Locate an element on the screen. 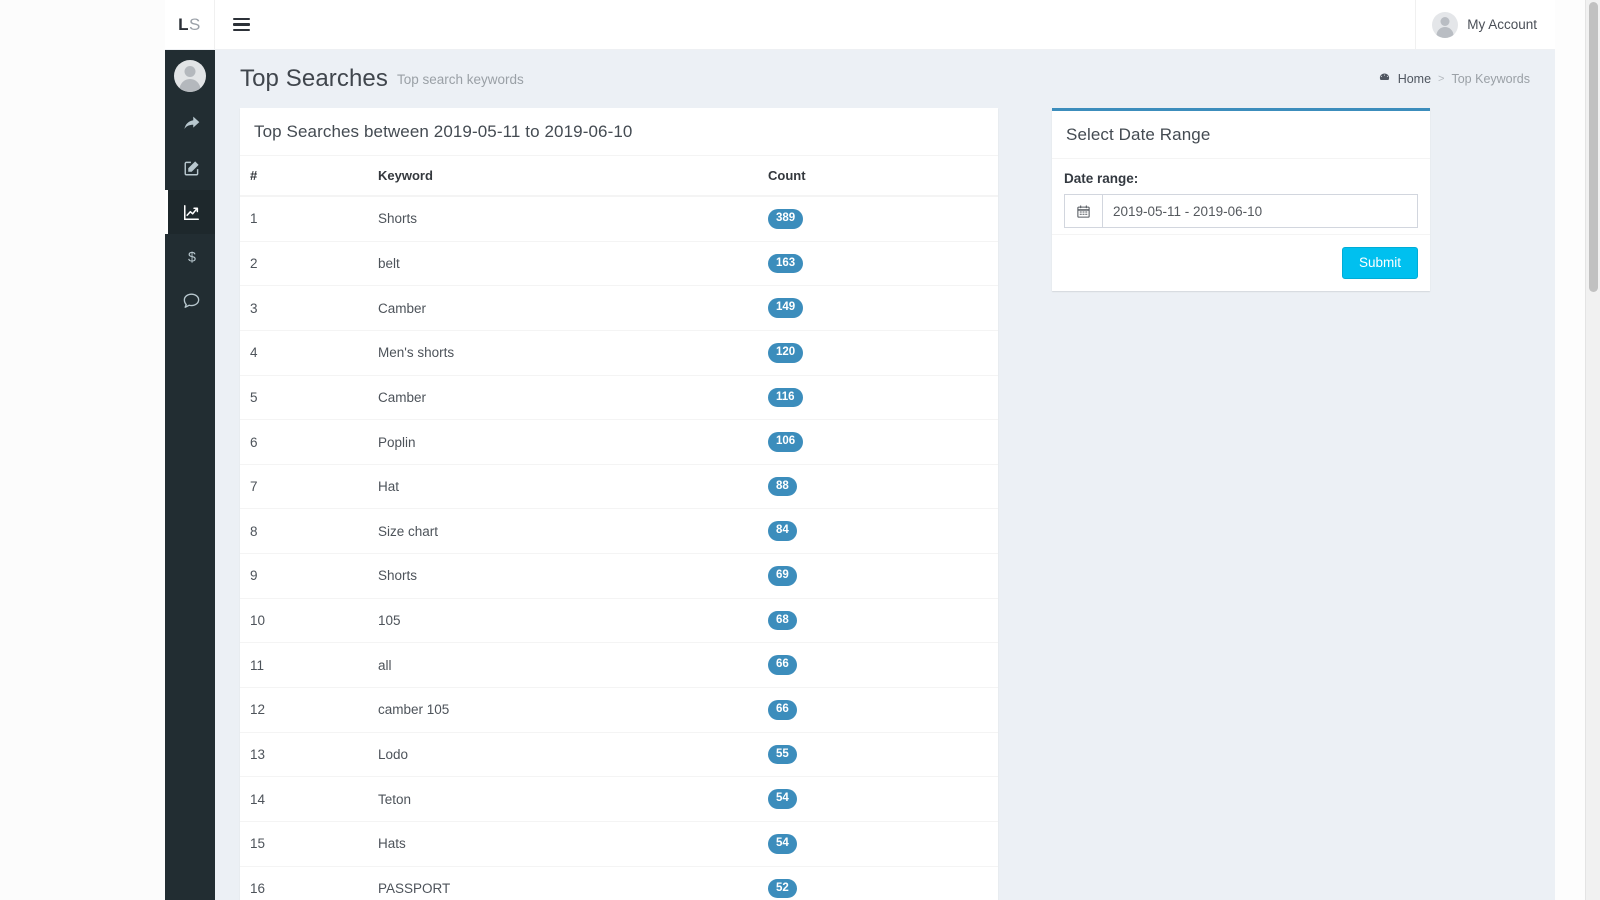 Image resolution: width=1600 pixels, height=900 pixels. left-gutter is located at coordinates (82, 450).